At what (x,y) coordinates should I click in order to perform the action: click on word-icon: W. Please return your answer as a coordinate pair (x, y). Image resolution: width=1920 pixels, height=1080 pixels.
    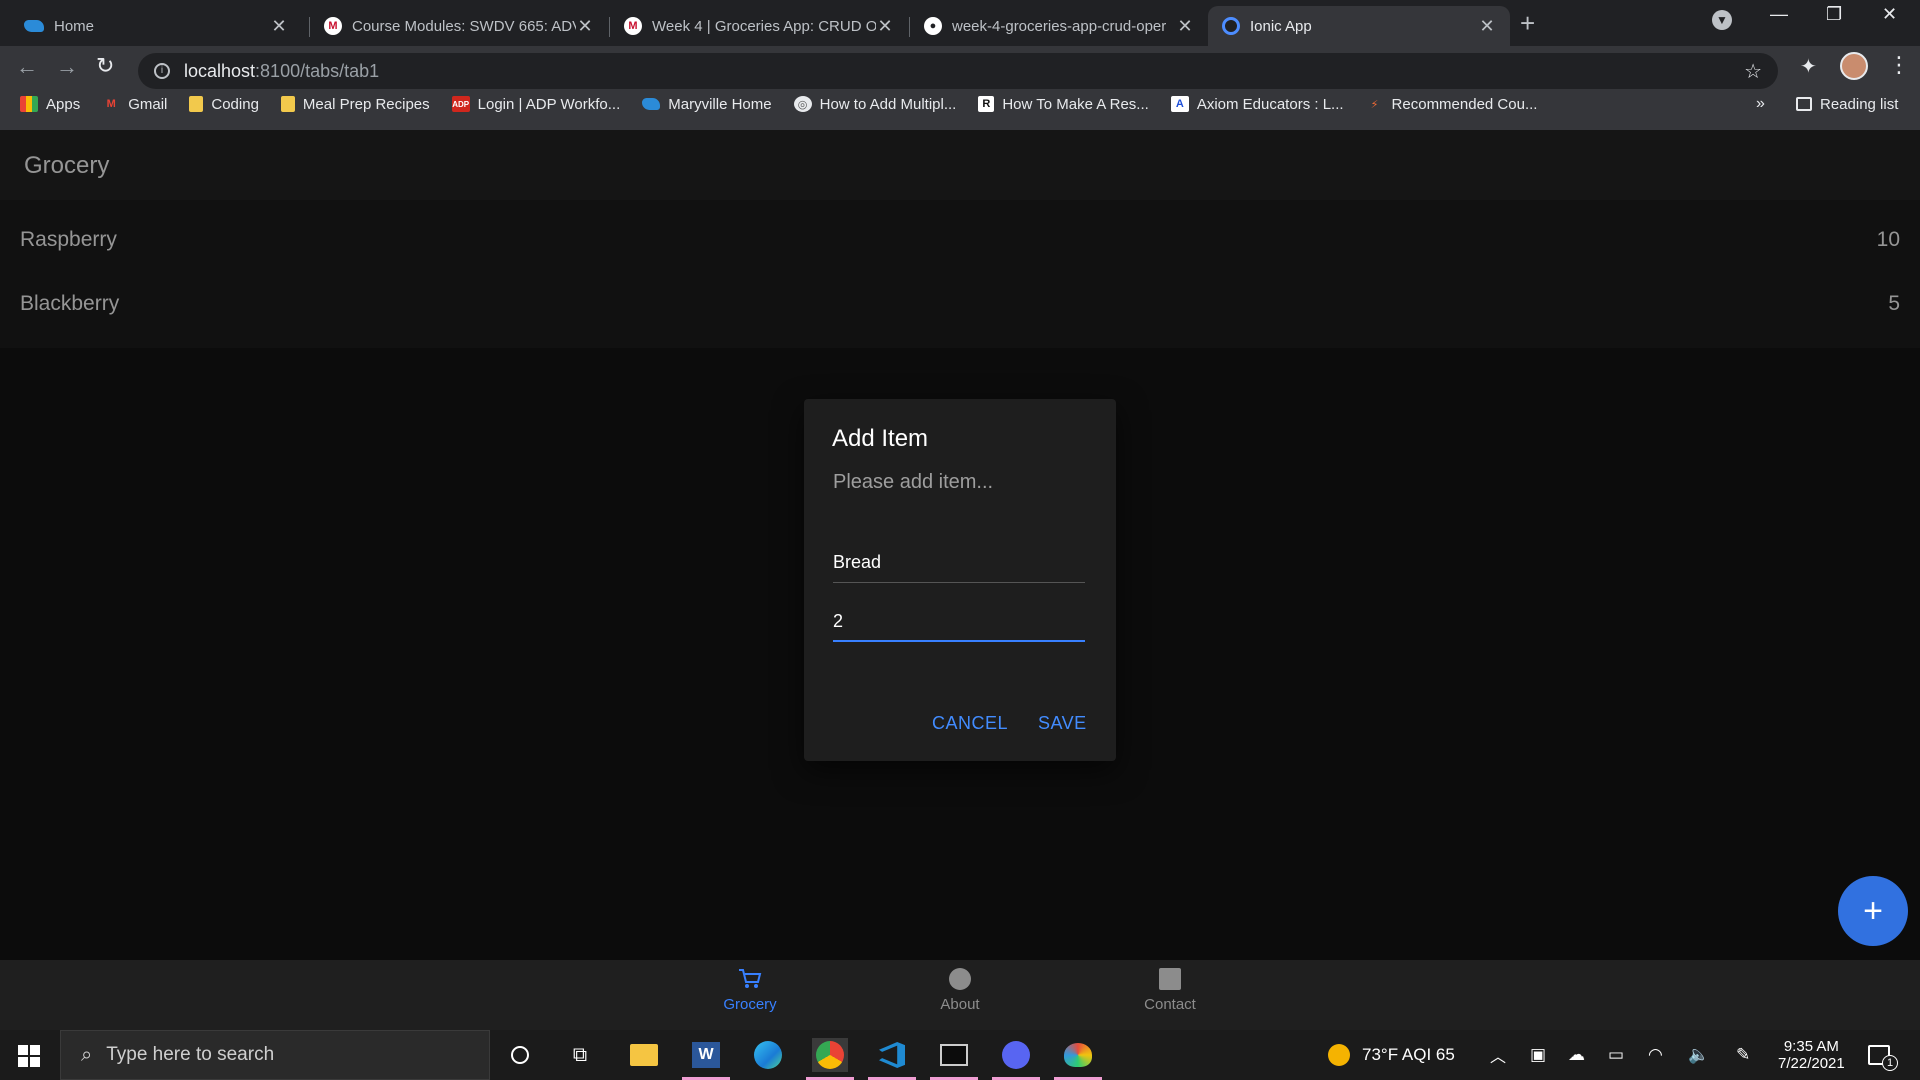
    Looking at the image, I should click on (706, 1059).